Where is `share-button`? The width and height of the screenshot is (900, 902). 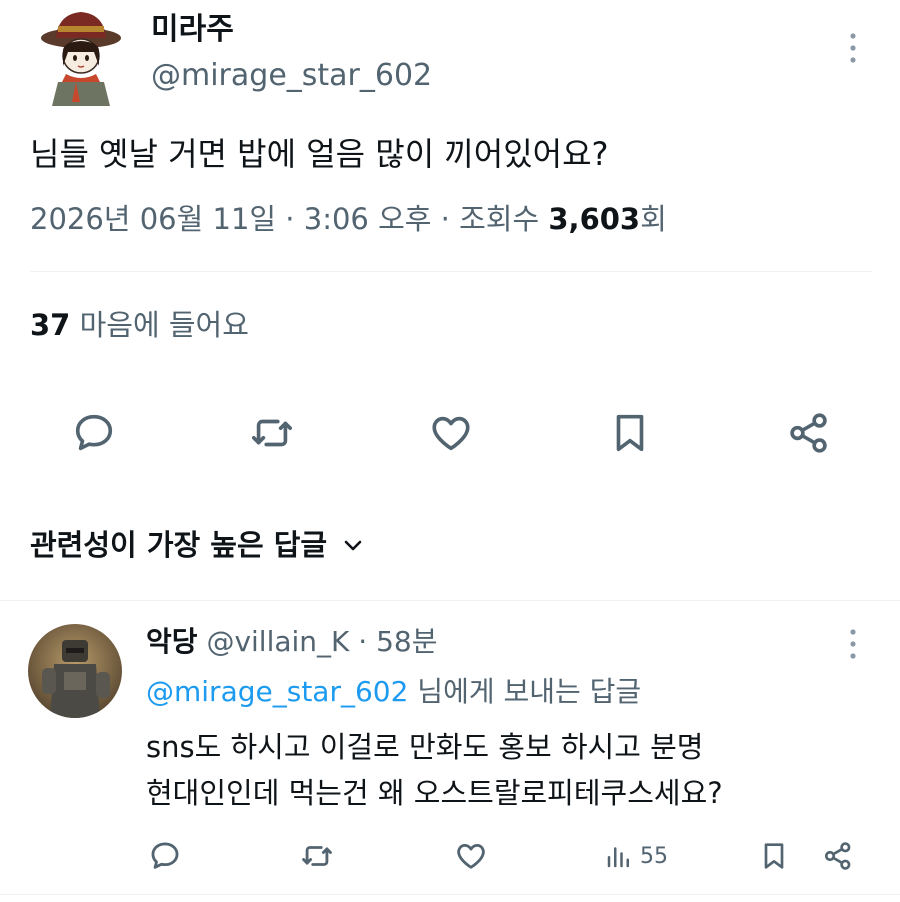
share-button is located at coordinates (809, 433).